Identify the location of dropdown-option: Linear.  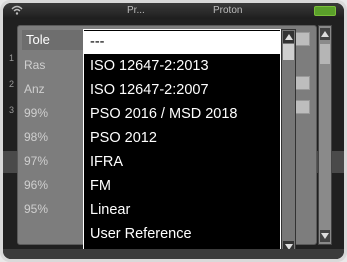
(182, 210).